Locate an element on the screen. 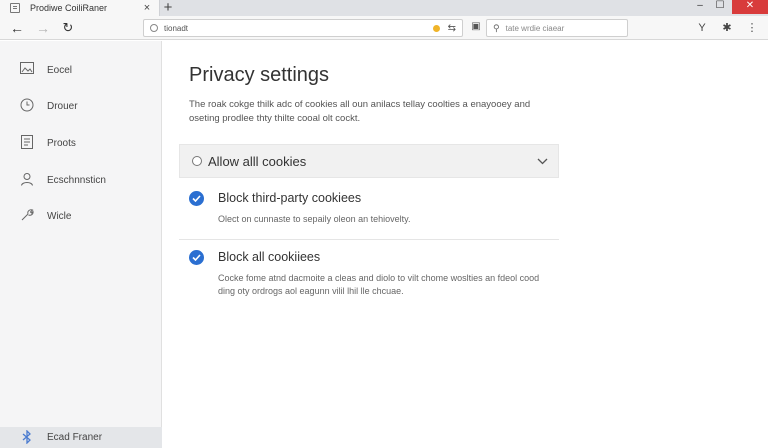 The image size is (768, 448). sidebar-item-ecschnnsticn: Ecschnnsticn is located at coordinates (80, 180).